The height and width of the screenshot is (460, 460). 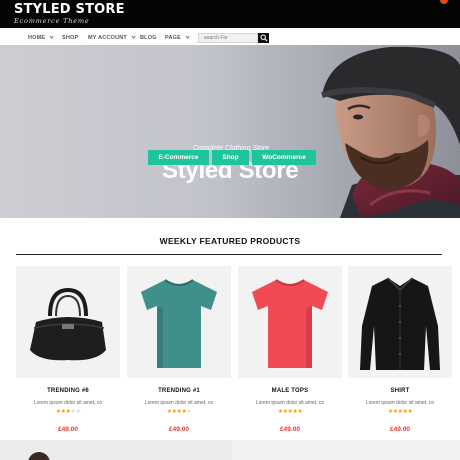 What do you see at coordinates (107, 38) in the screenshot?
I see `nav-item-label: MY ACCOUNT` at bounding box center [107, 38].